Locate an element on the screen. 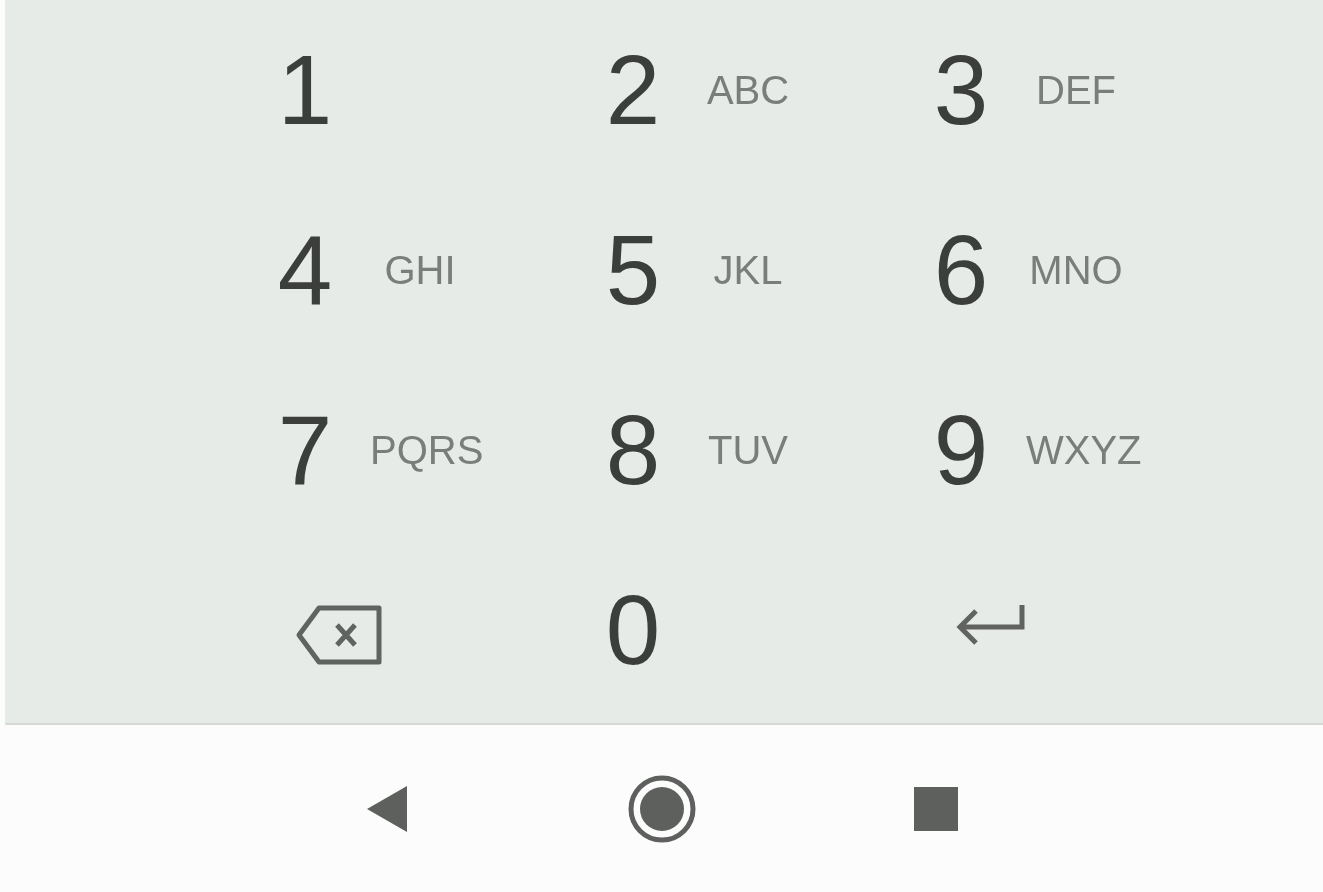 The width and height of the screenshot is (1323, 892). recents-button is located at coordinates (936, 808).